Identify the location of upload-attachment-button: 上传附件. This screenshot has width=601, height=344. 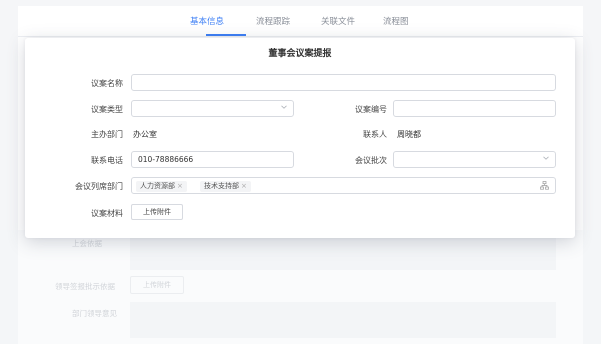
(157, 212).